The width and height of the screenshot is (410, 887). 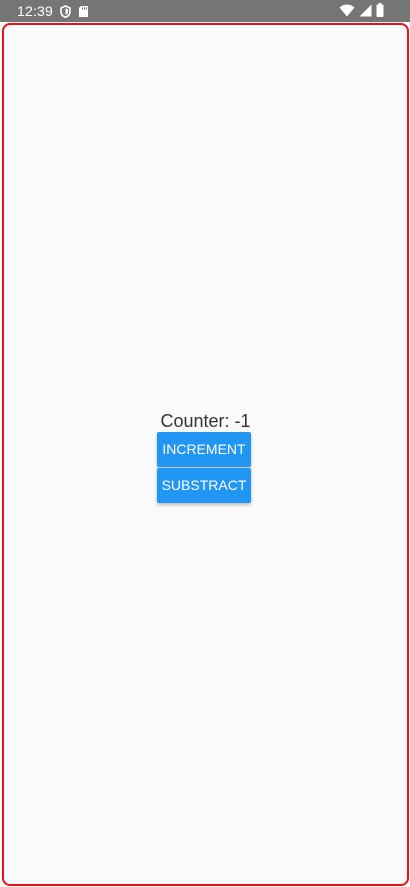 I want to click on status-bar: 12:39, so click(x=205, y=11).